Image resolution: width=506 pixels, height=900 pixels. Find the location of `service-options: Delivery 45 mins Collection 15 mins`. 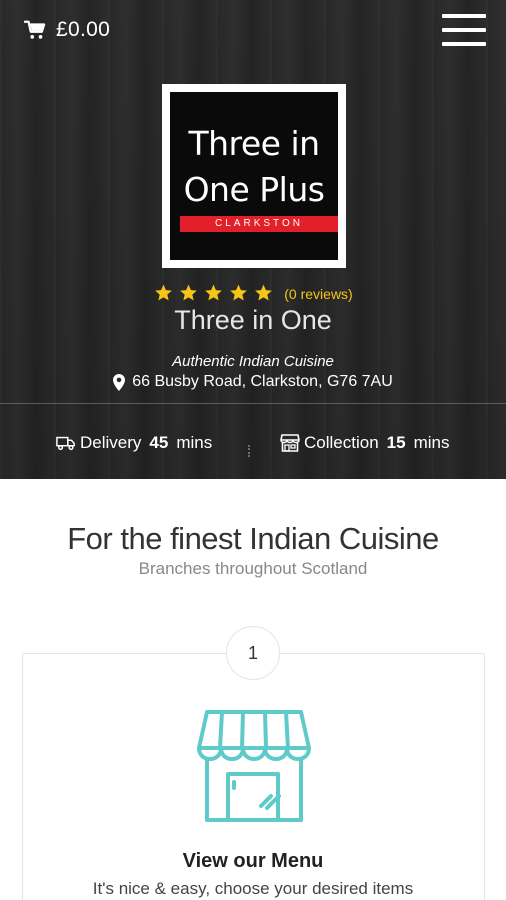

service-options: Delivery 45 mins Collection 15 mins is located at coordinates (253, 443).